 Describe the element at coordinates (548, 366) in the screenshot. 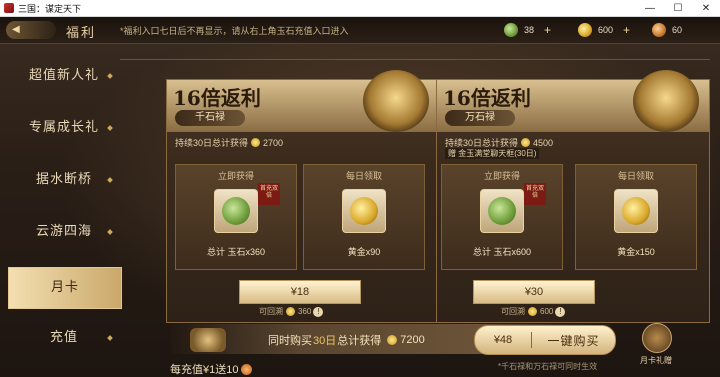

I see `combo-footnote: *千石禄和万石禄可同时生效` at that location.